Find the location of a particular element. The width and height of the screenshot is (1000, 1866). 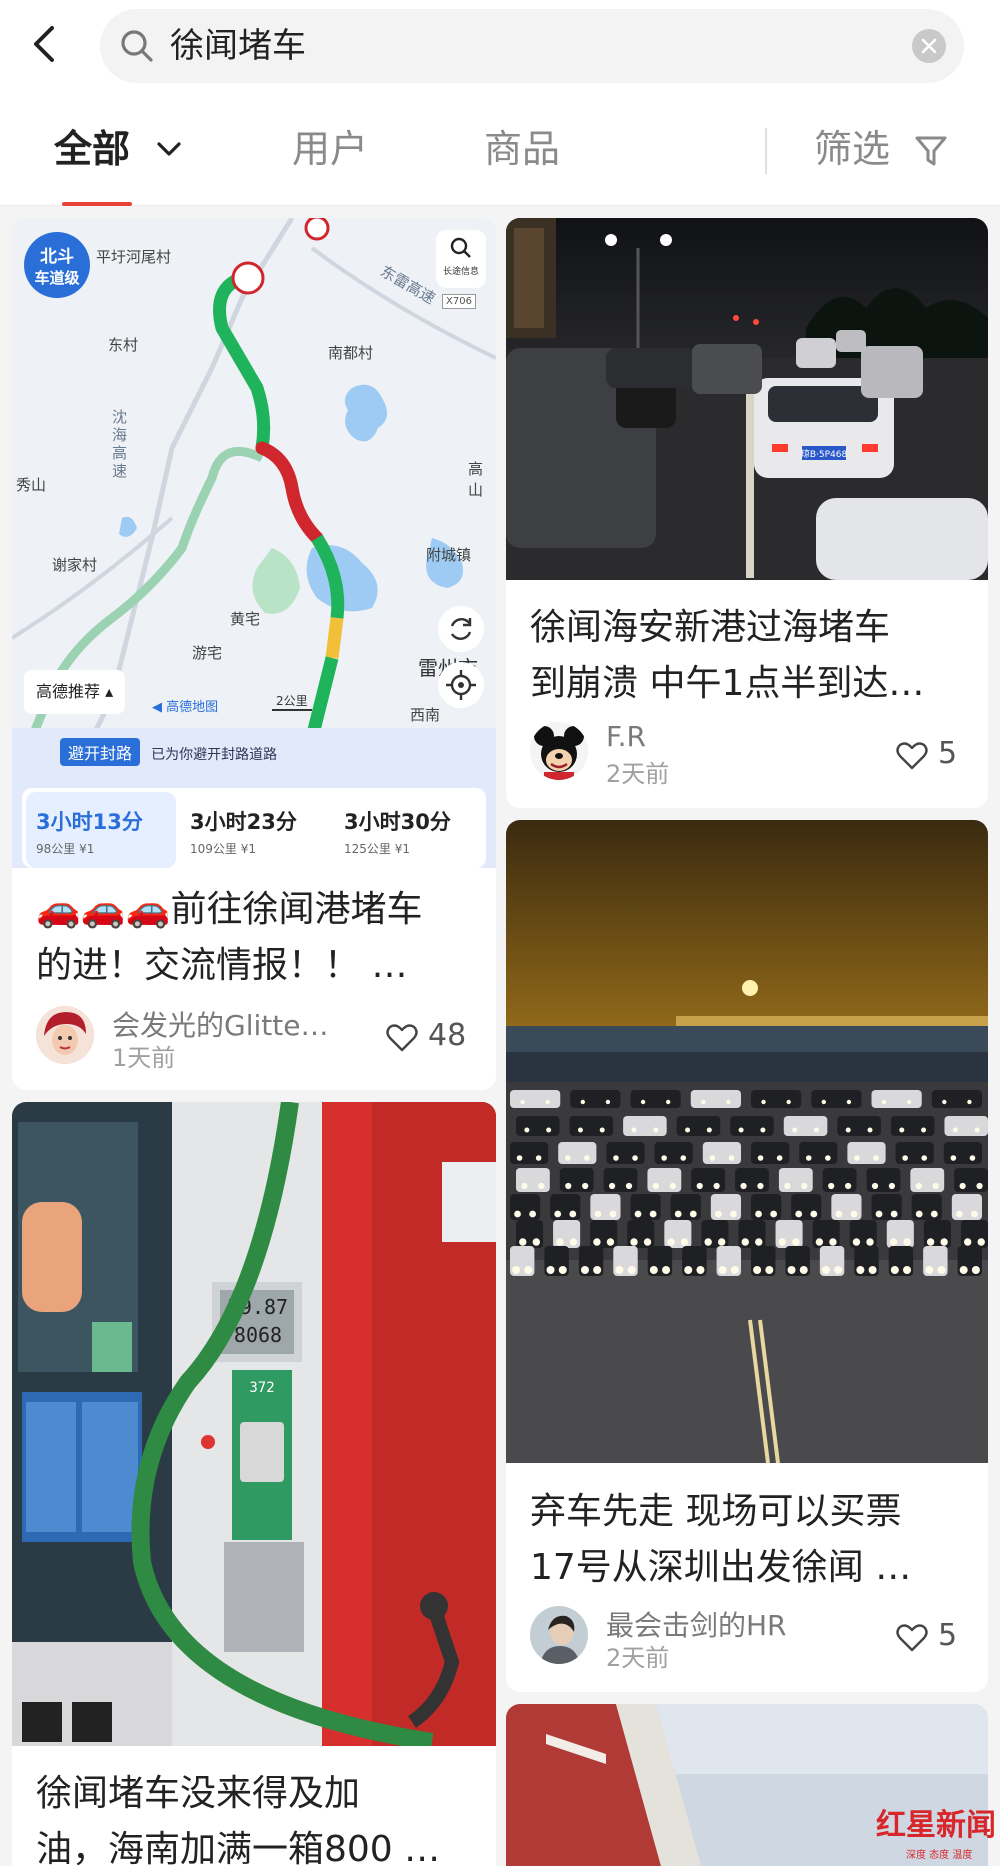

tab-divider is located at coordinates (766, 151).